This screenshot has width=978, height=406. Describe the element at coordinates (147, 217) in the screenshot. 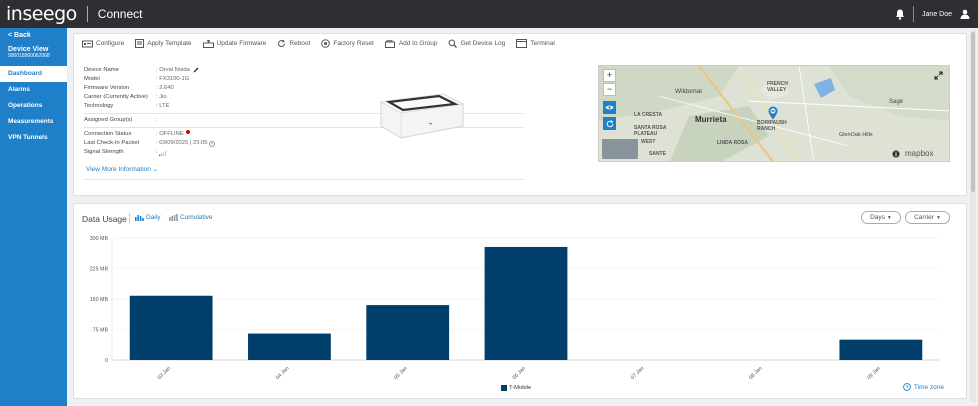

I see `tab-daily: Daily` at that location.